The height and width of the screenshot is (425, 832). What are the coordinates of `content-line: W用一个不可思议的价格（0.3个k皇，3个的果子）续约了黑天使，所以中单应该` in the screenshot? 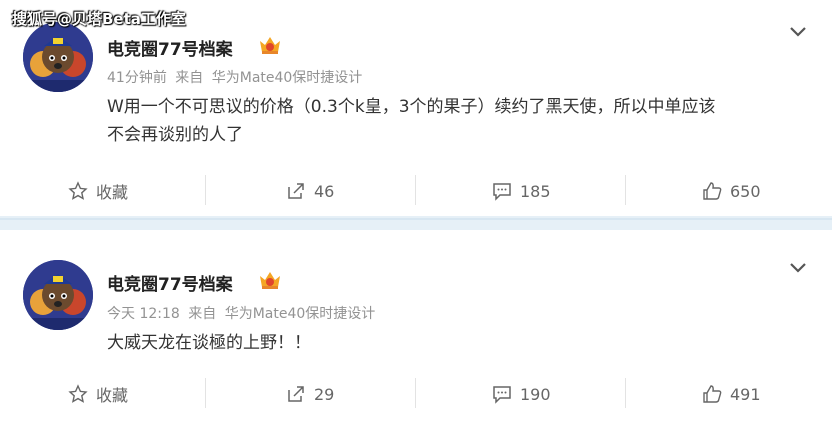 It's located at (411, 107).